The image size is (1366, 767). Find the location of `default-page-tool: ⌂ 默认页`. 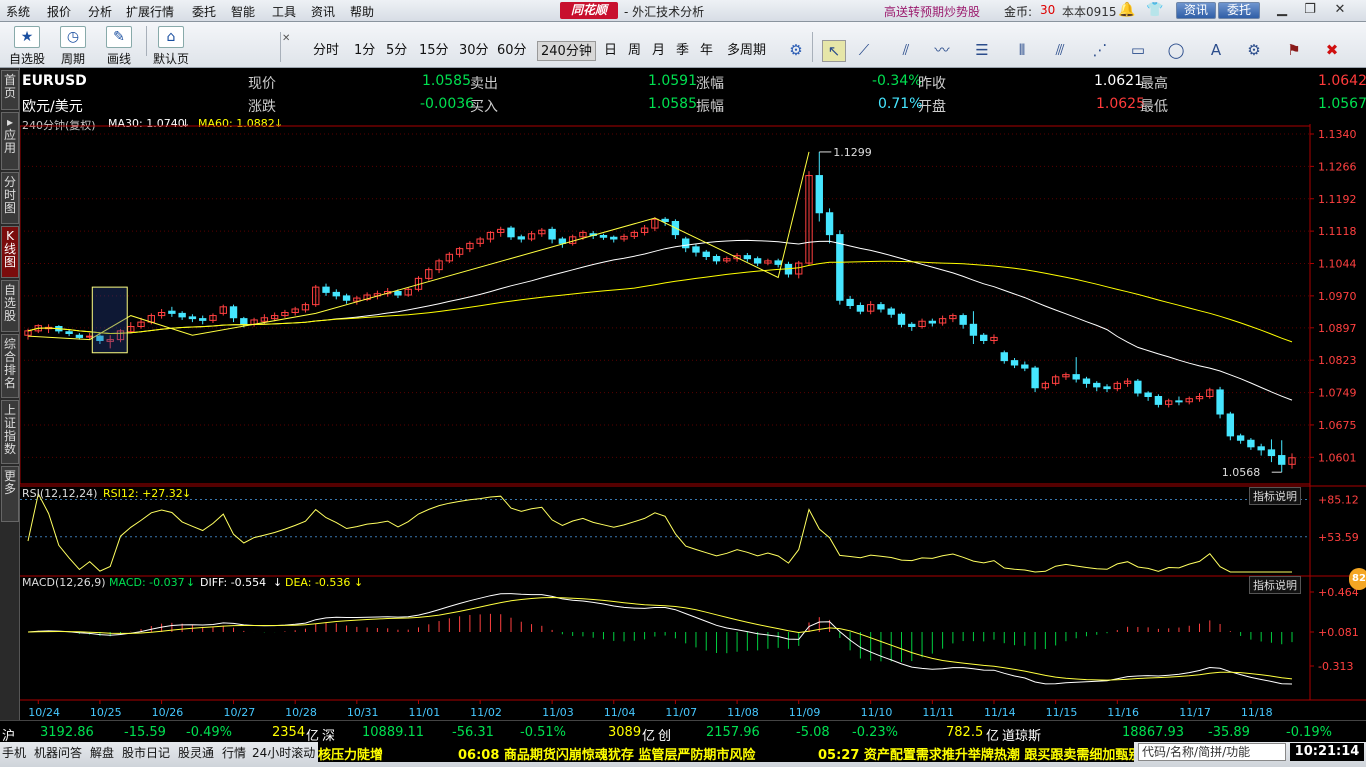

default-page-tool: ⌂ 默认页 is located at coordinates (171, 46).